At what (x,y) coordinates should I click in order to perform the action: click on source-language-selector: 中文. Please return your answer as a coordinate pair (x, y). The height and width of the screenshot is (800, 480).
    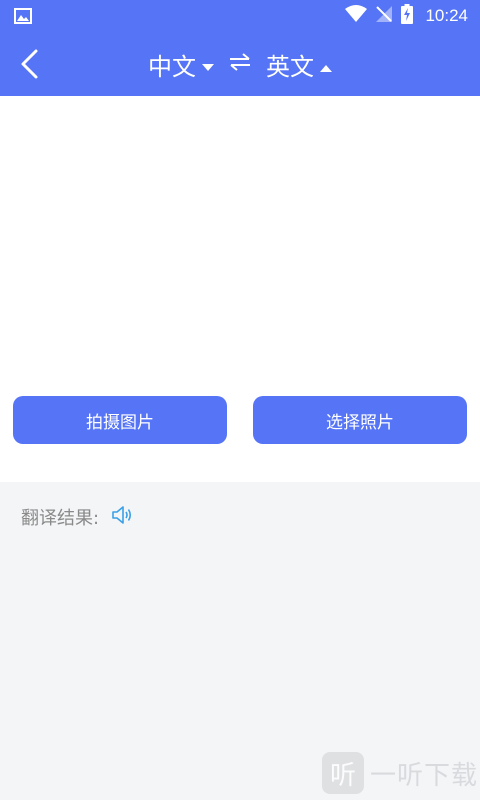
    Looking at the image, I should click on (181, 64).